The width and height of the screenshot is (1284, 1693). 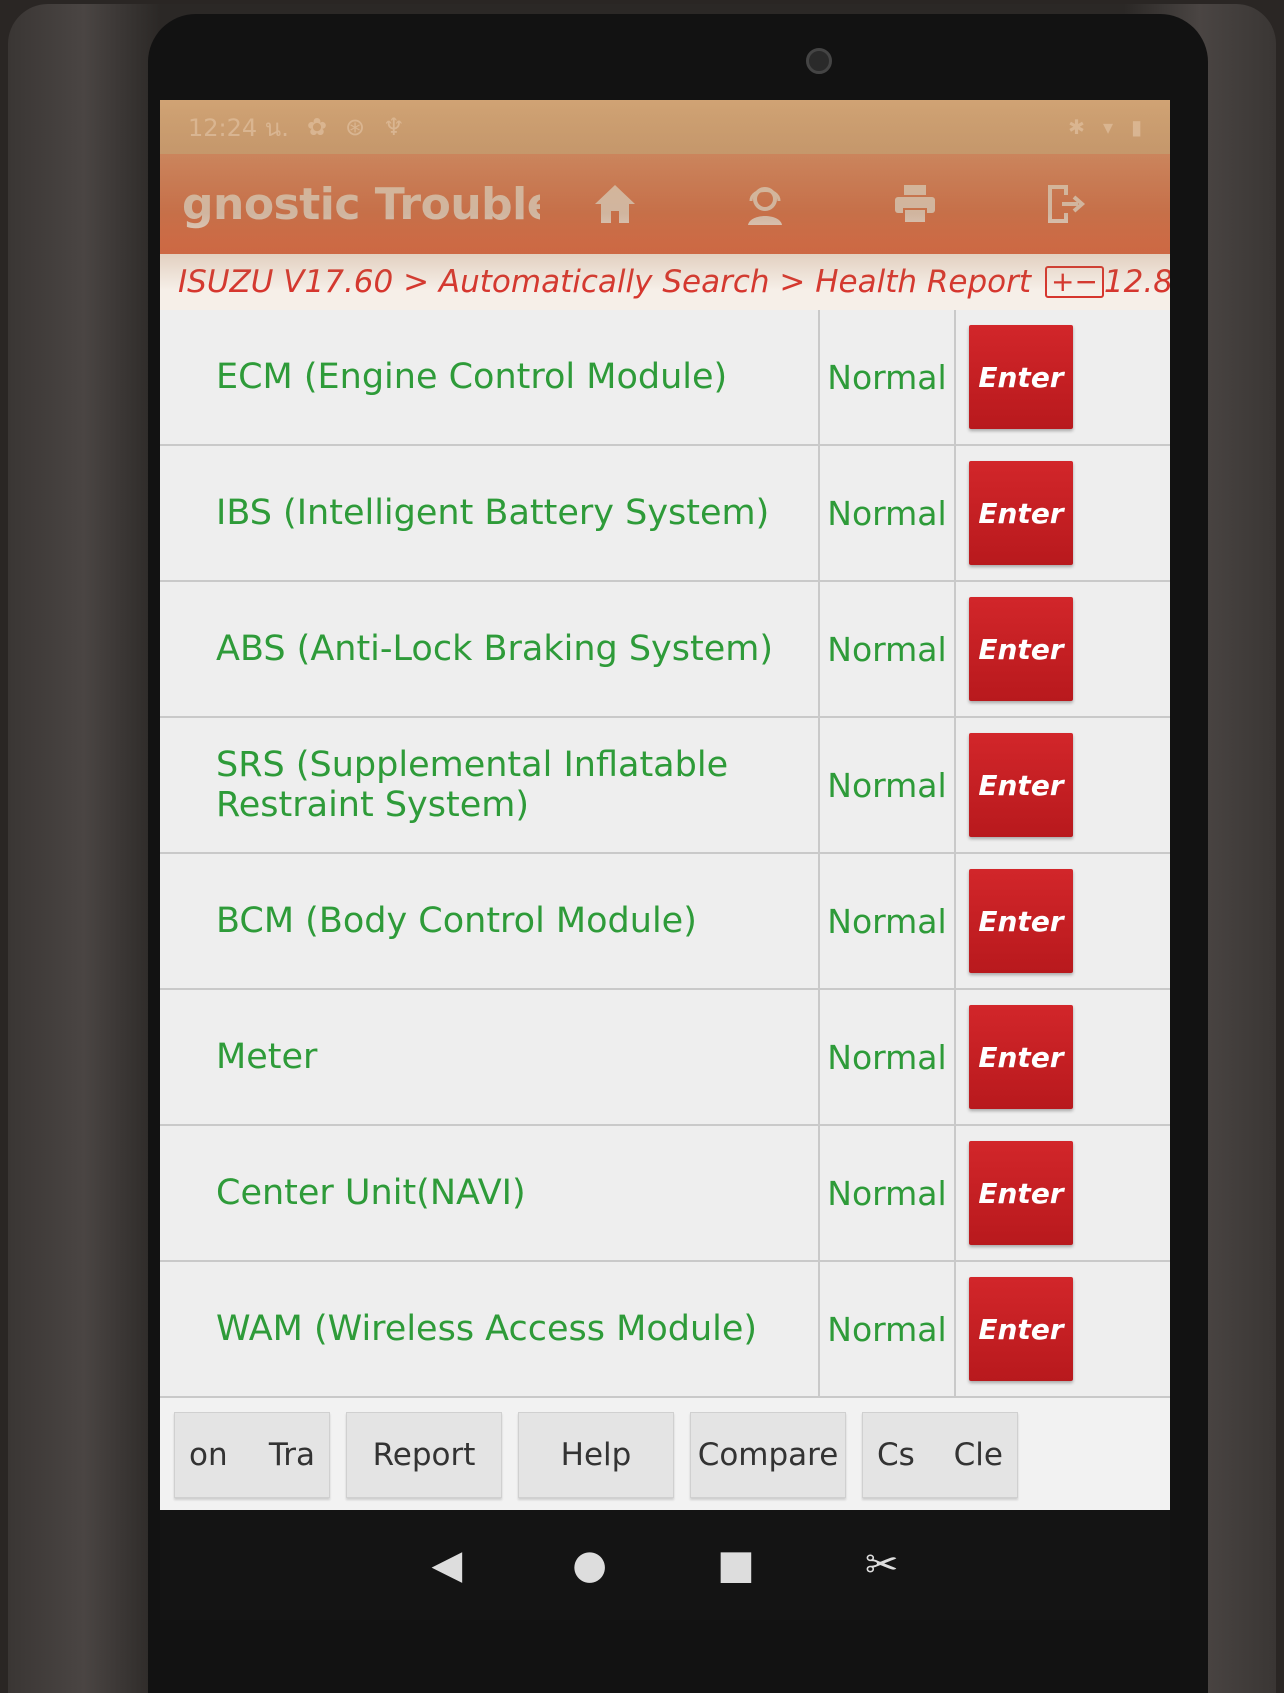 What do you see at coordinates (1076, 127) in the screenshot?
I see `bluetooth-icon: ✱` at bounding box center [1076, 127].